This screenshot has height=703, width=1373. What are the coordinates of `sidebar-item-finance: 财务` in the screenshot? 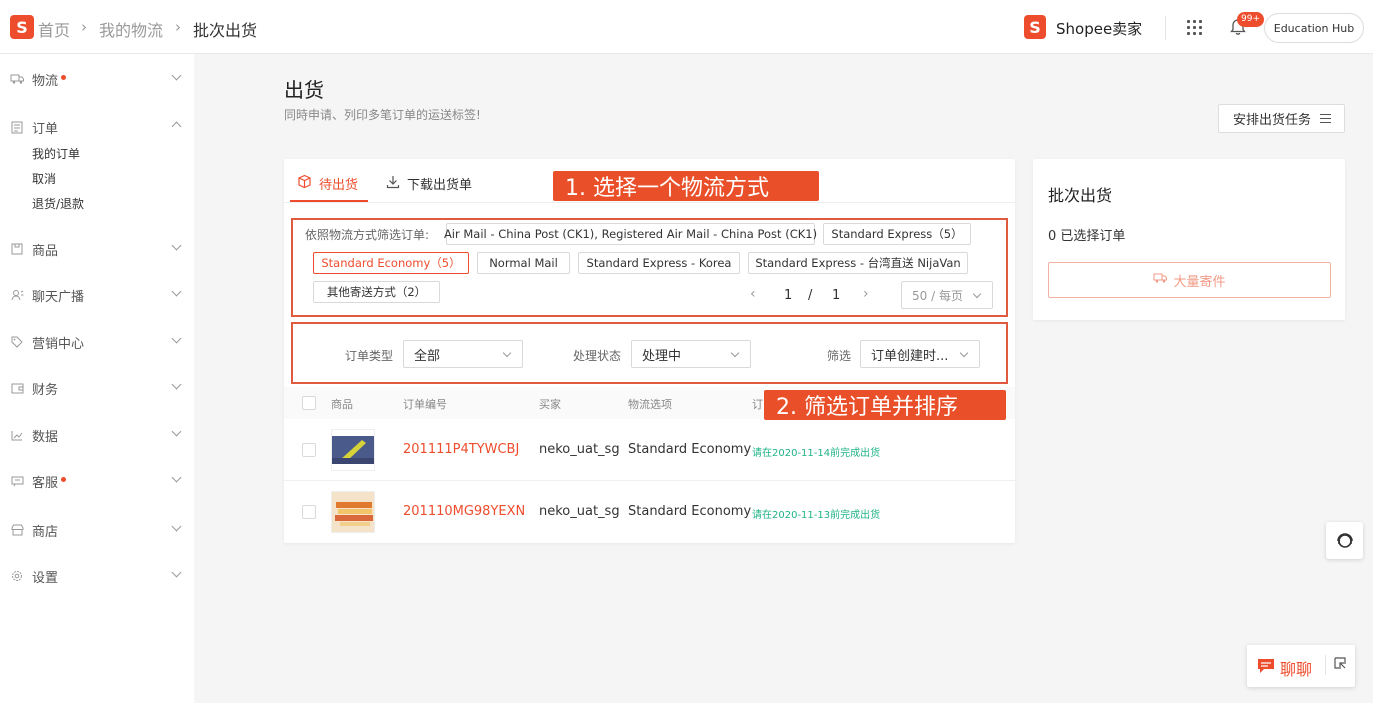 It's located at (96, 388).